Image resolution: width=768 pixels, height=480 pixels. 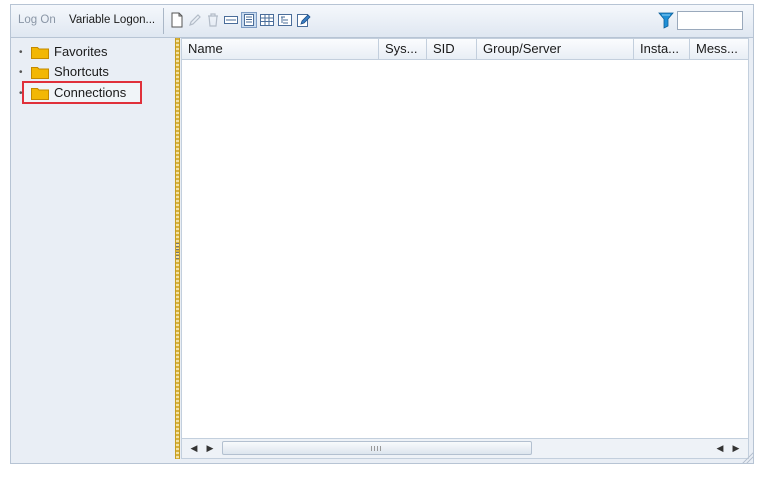 I want to click on pane-splitter, so click(x=177, y=248).